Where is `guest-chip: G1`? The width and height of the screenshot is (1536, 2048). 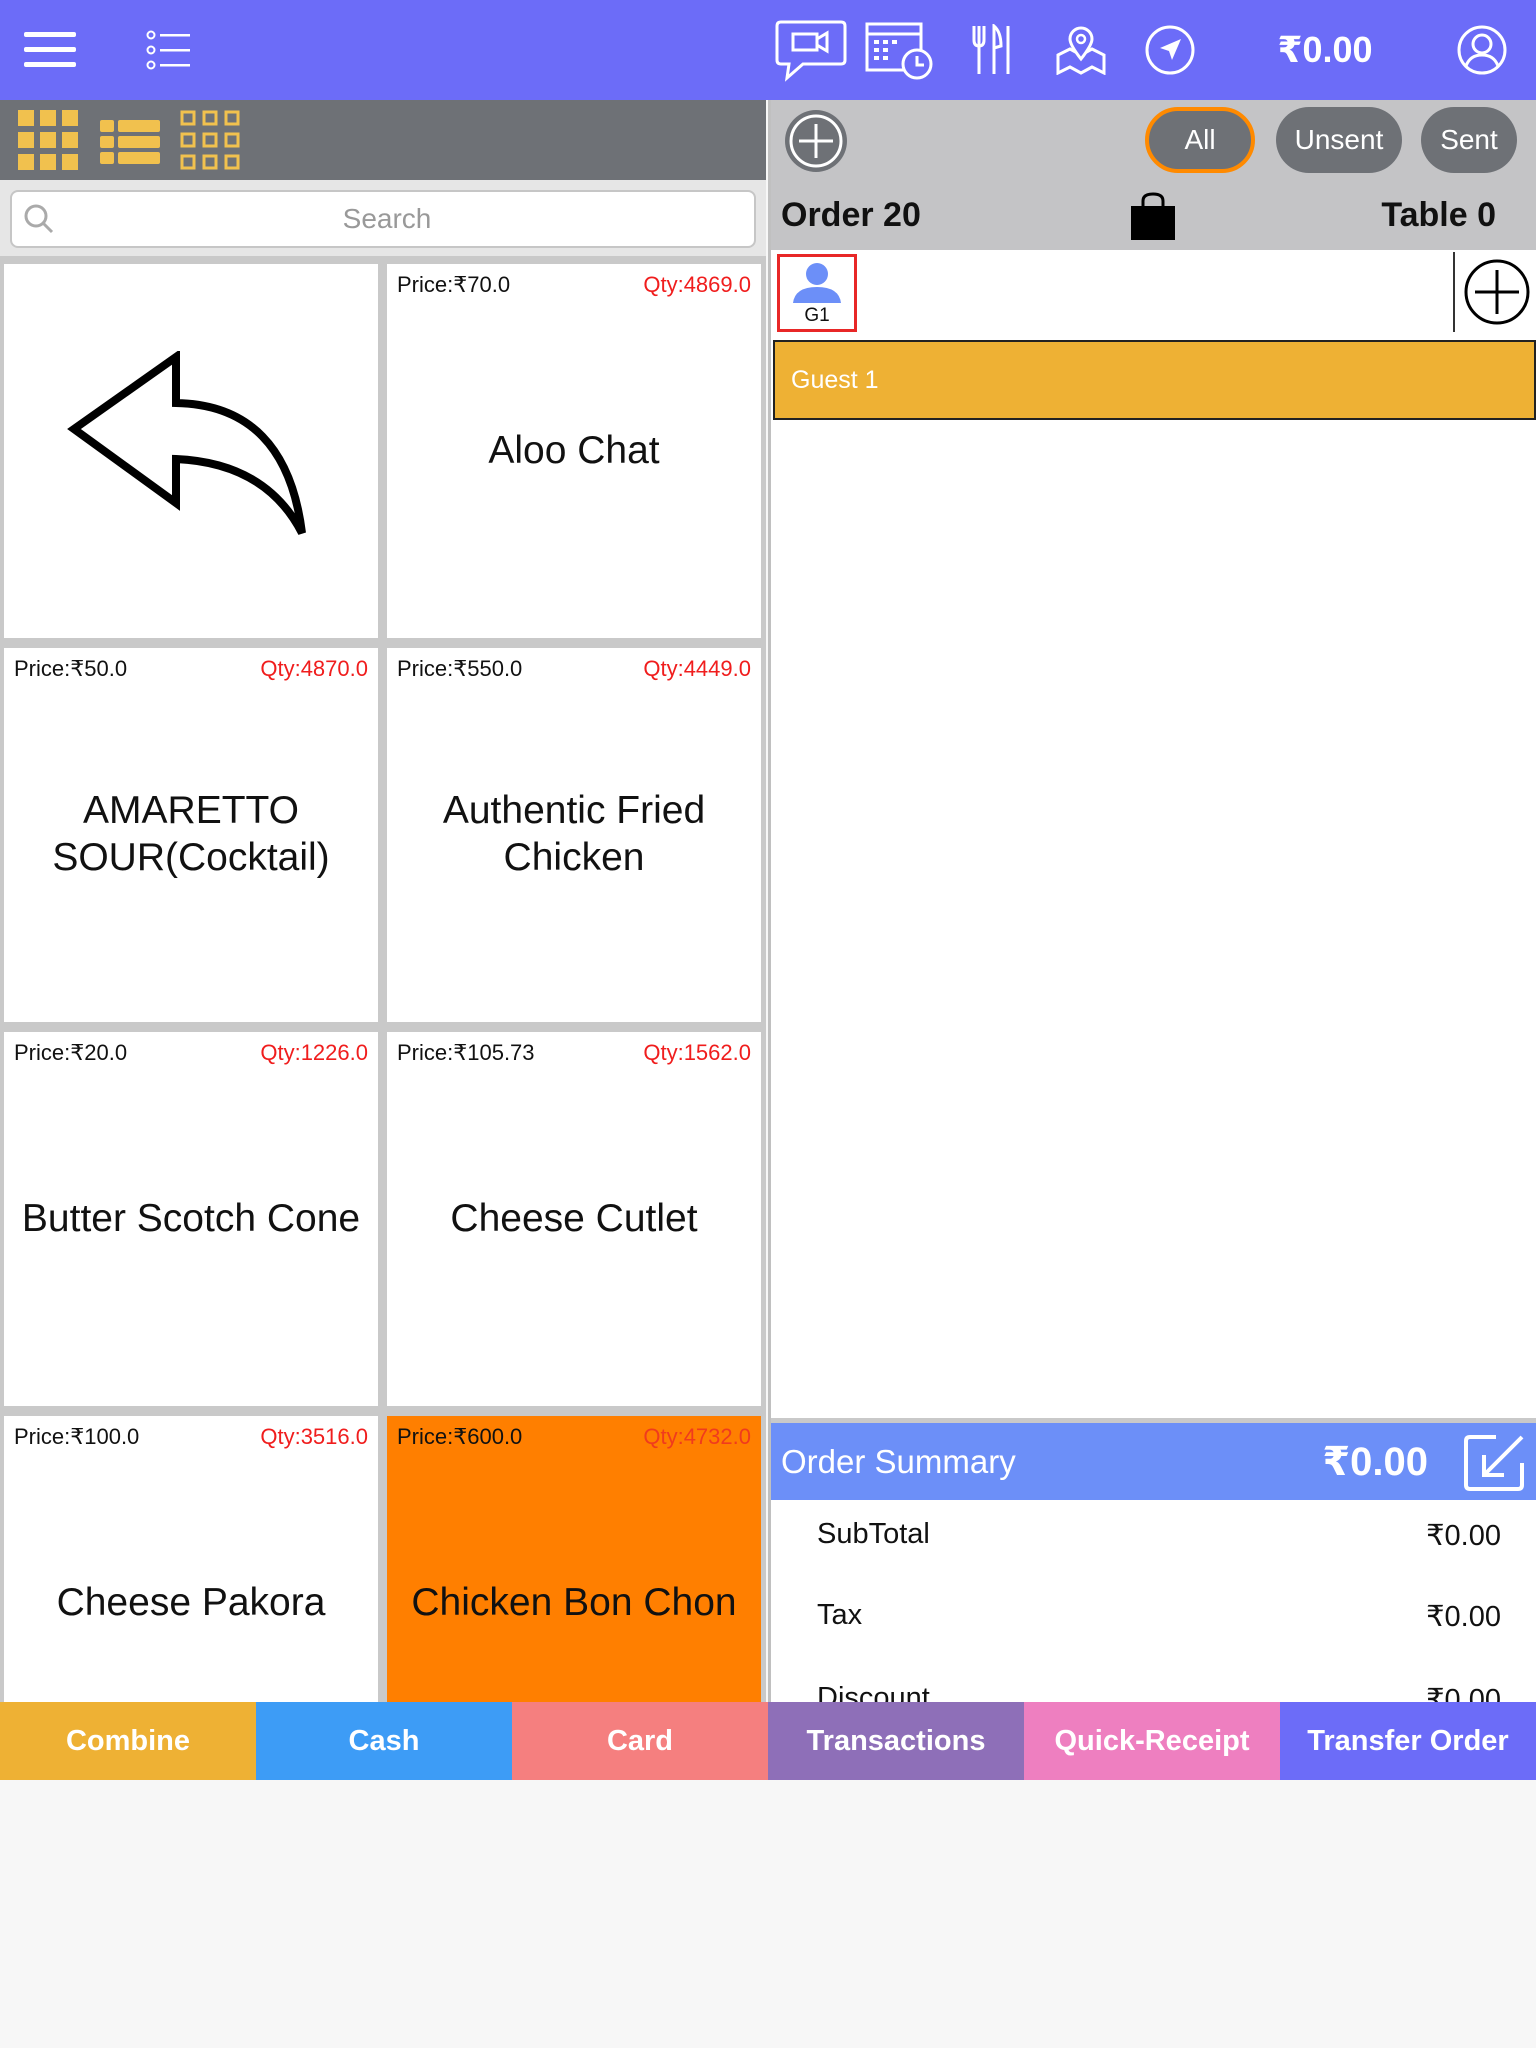 guest-chip: G1 is located at coordinates (817, 293).